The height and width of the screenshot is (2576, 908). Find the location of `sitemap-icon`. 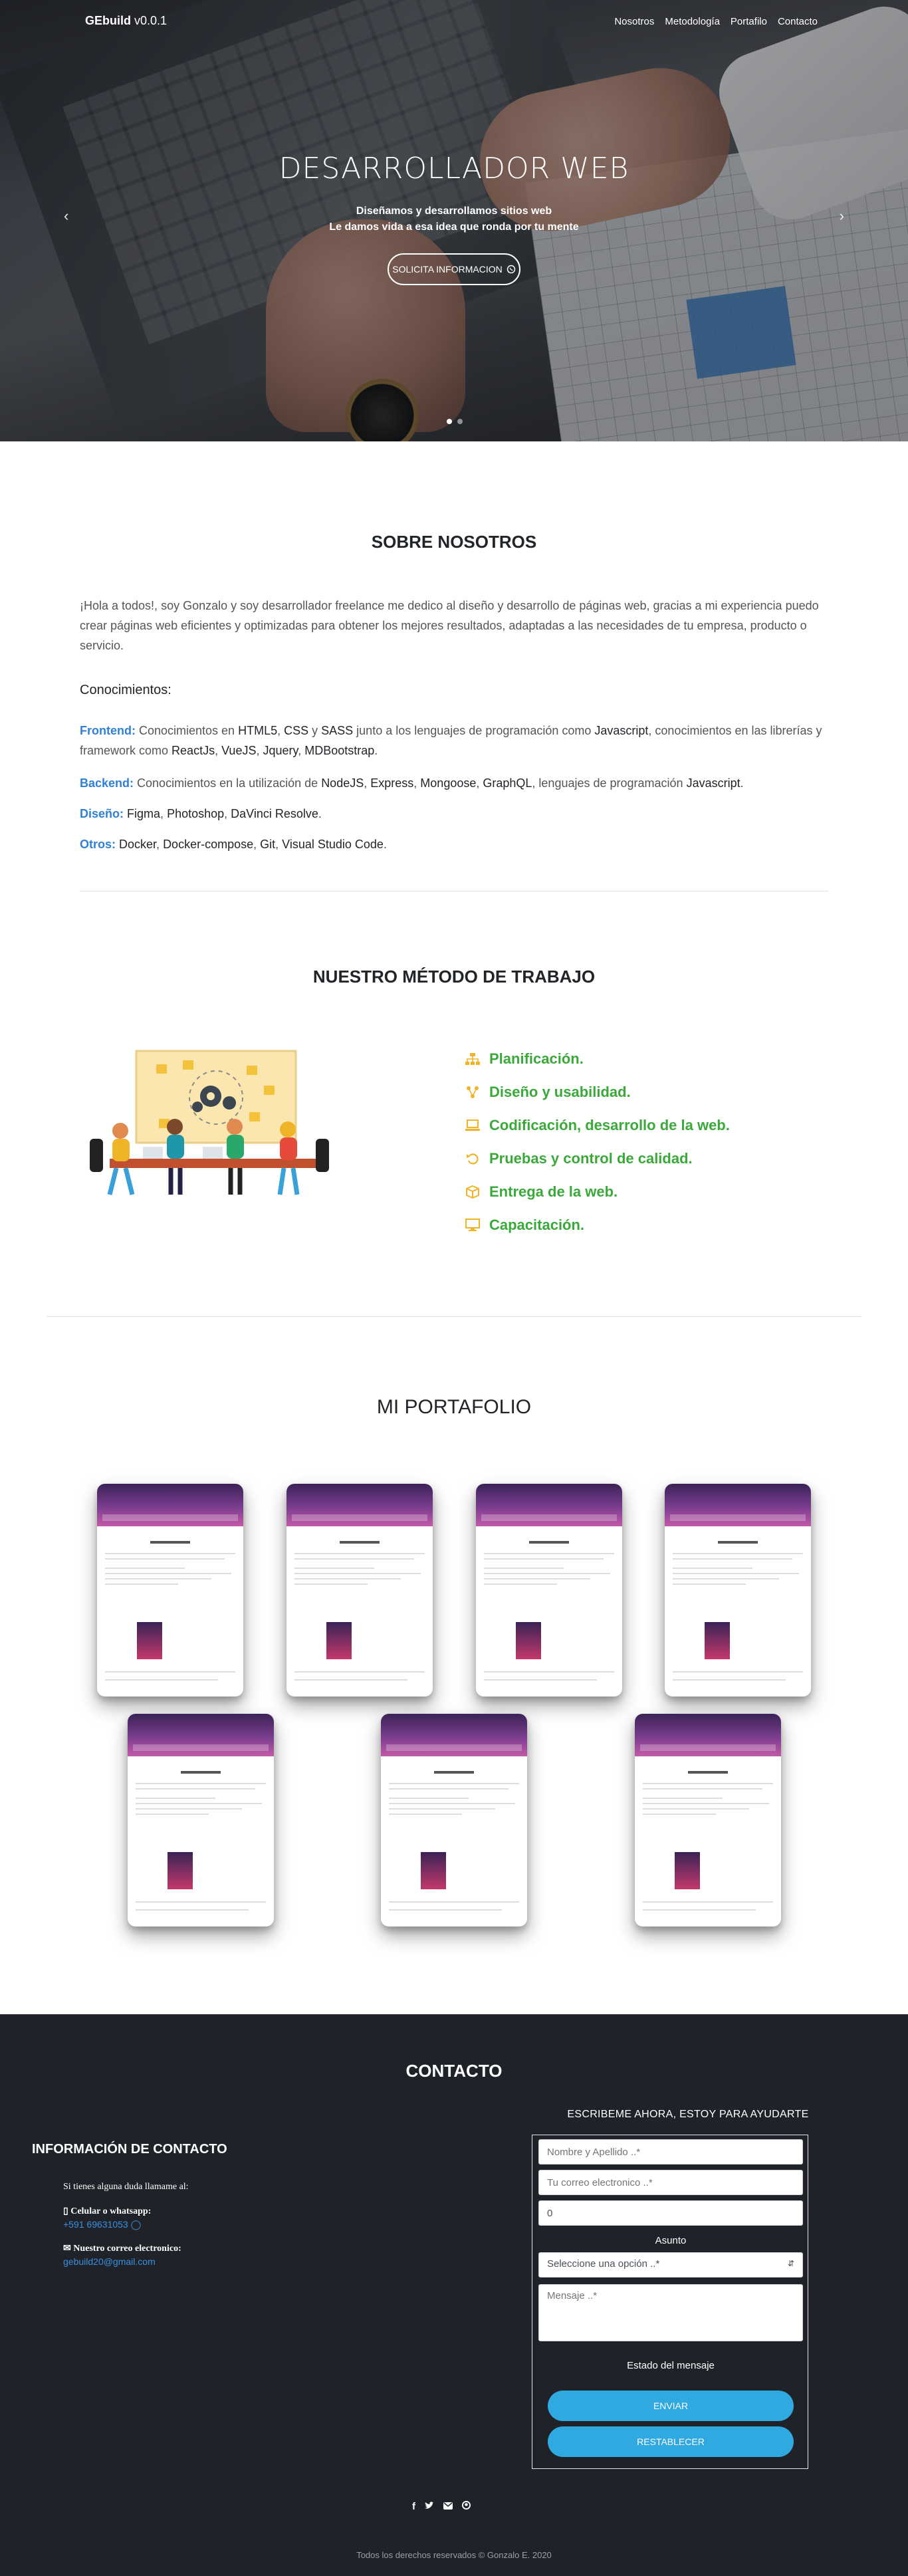

sitemap-icon is located at coordinates (472, 1059).